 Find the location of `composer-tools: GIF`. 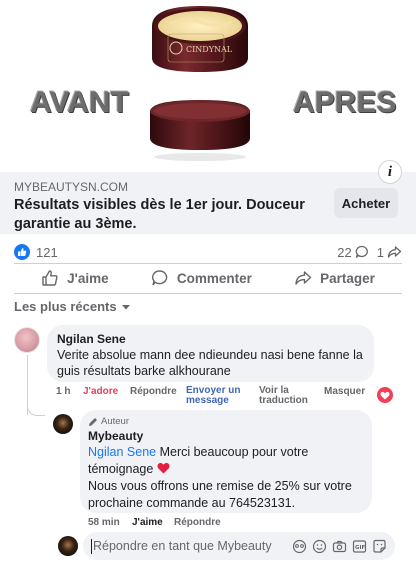

composer-tools: GIF is located at coordinates (343, 546).